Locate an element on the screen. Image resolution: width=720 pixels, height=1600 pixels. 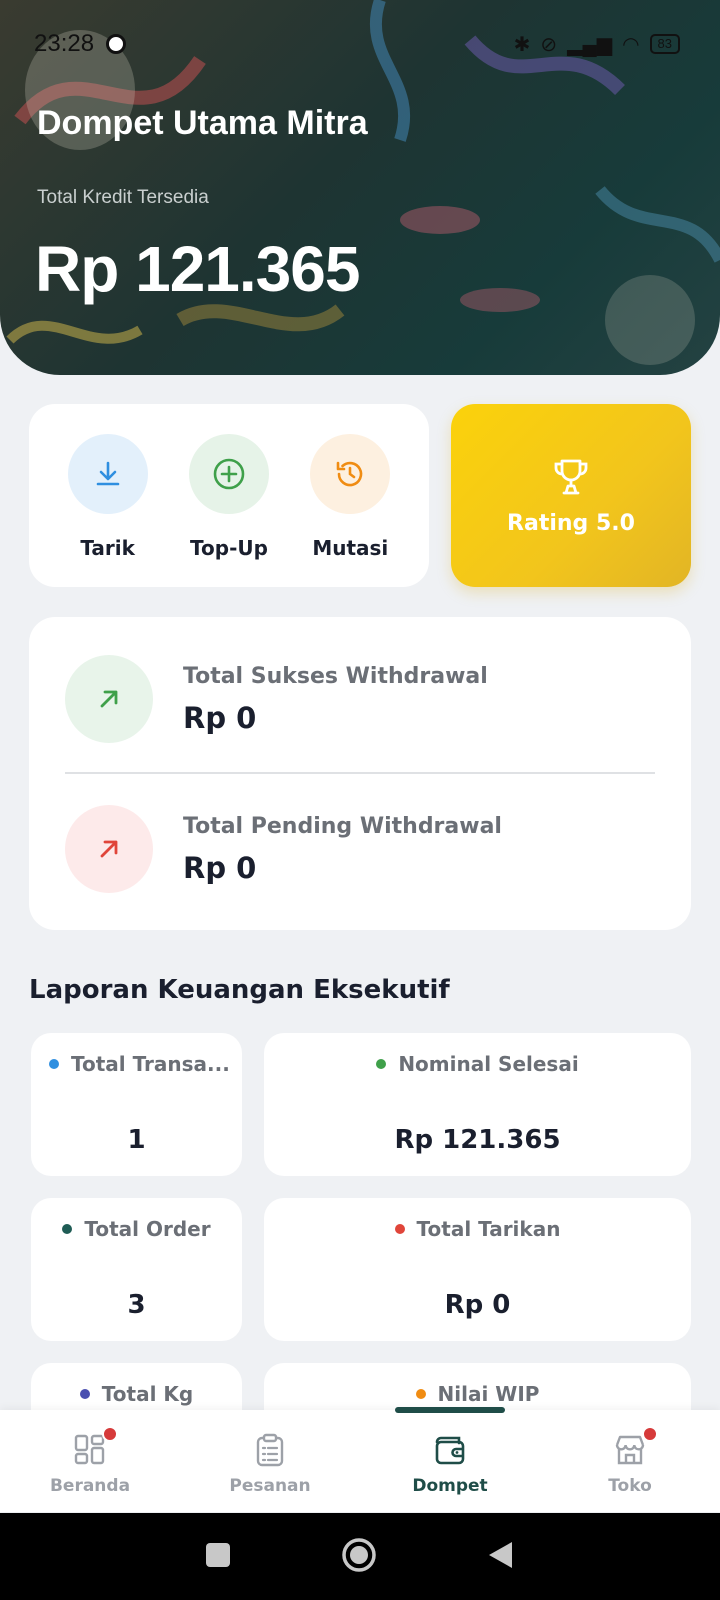
stat-label: Total Tarikan is located at coordinates (488, 1229).